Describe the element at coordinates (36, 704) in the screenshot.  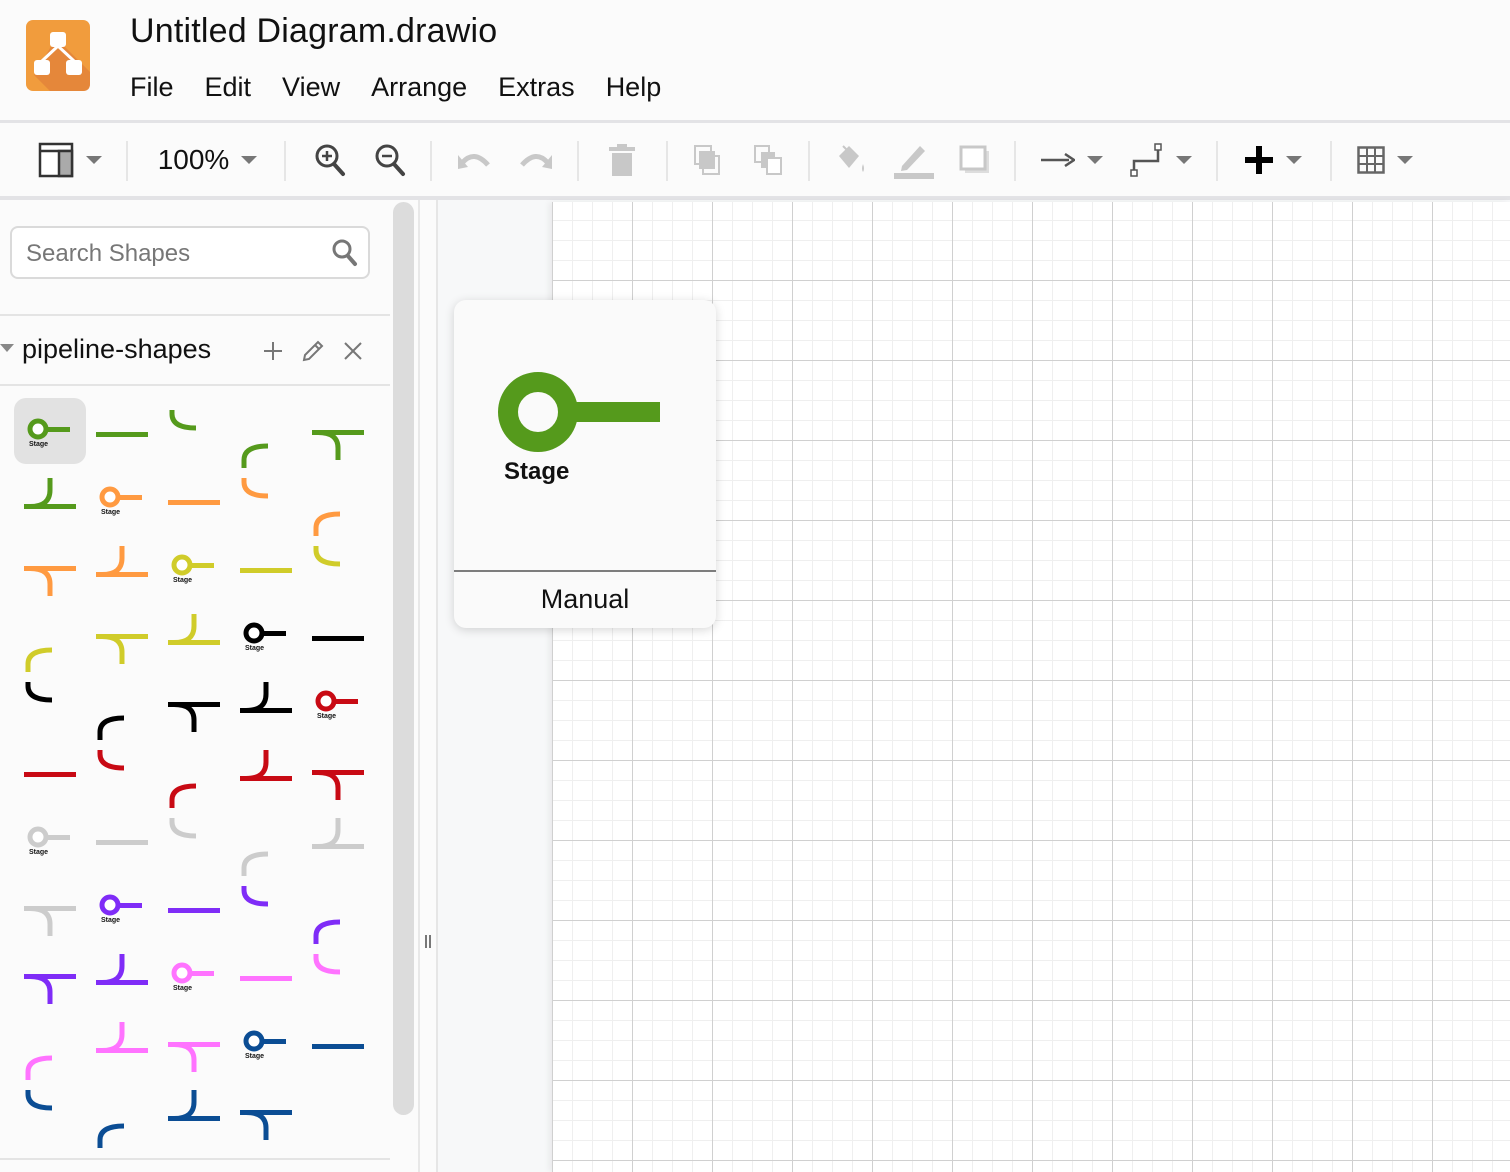
I see `shape-black-arc-down` at that location.